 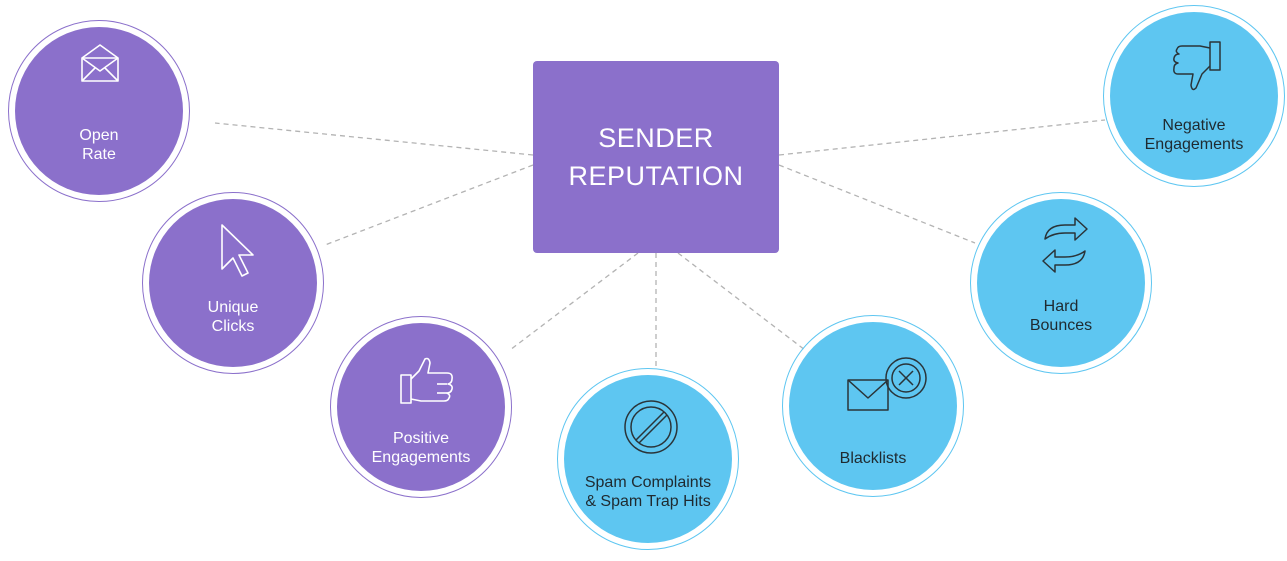 What do you see at coordinates (99, 135) in the screenshot?
I see `label-line1: Open` at bounding box center [99, 135].